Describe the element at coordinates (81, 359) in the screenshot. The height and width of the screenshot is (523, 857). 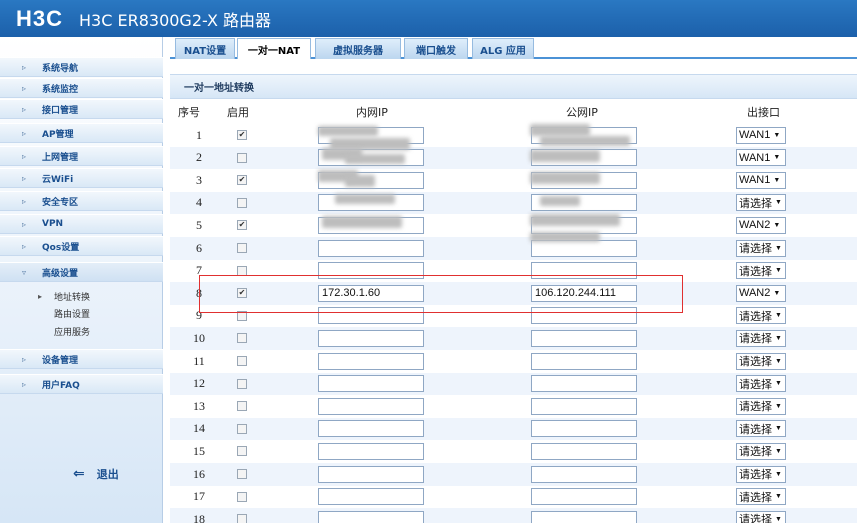
I see `sidebar-item: ▹ 设备管理` at that location.